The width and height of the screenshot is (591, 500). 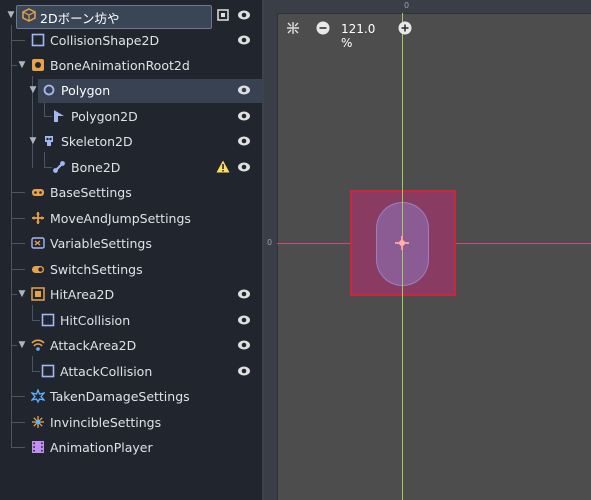 I want to click on tree-item-label: CollisionShape2D, so click(x=105, y=40).